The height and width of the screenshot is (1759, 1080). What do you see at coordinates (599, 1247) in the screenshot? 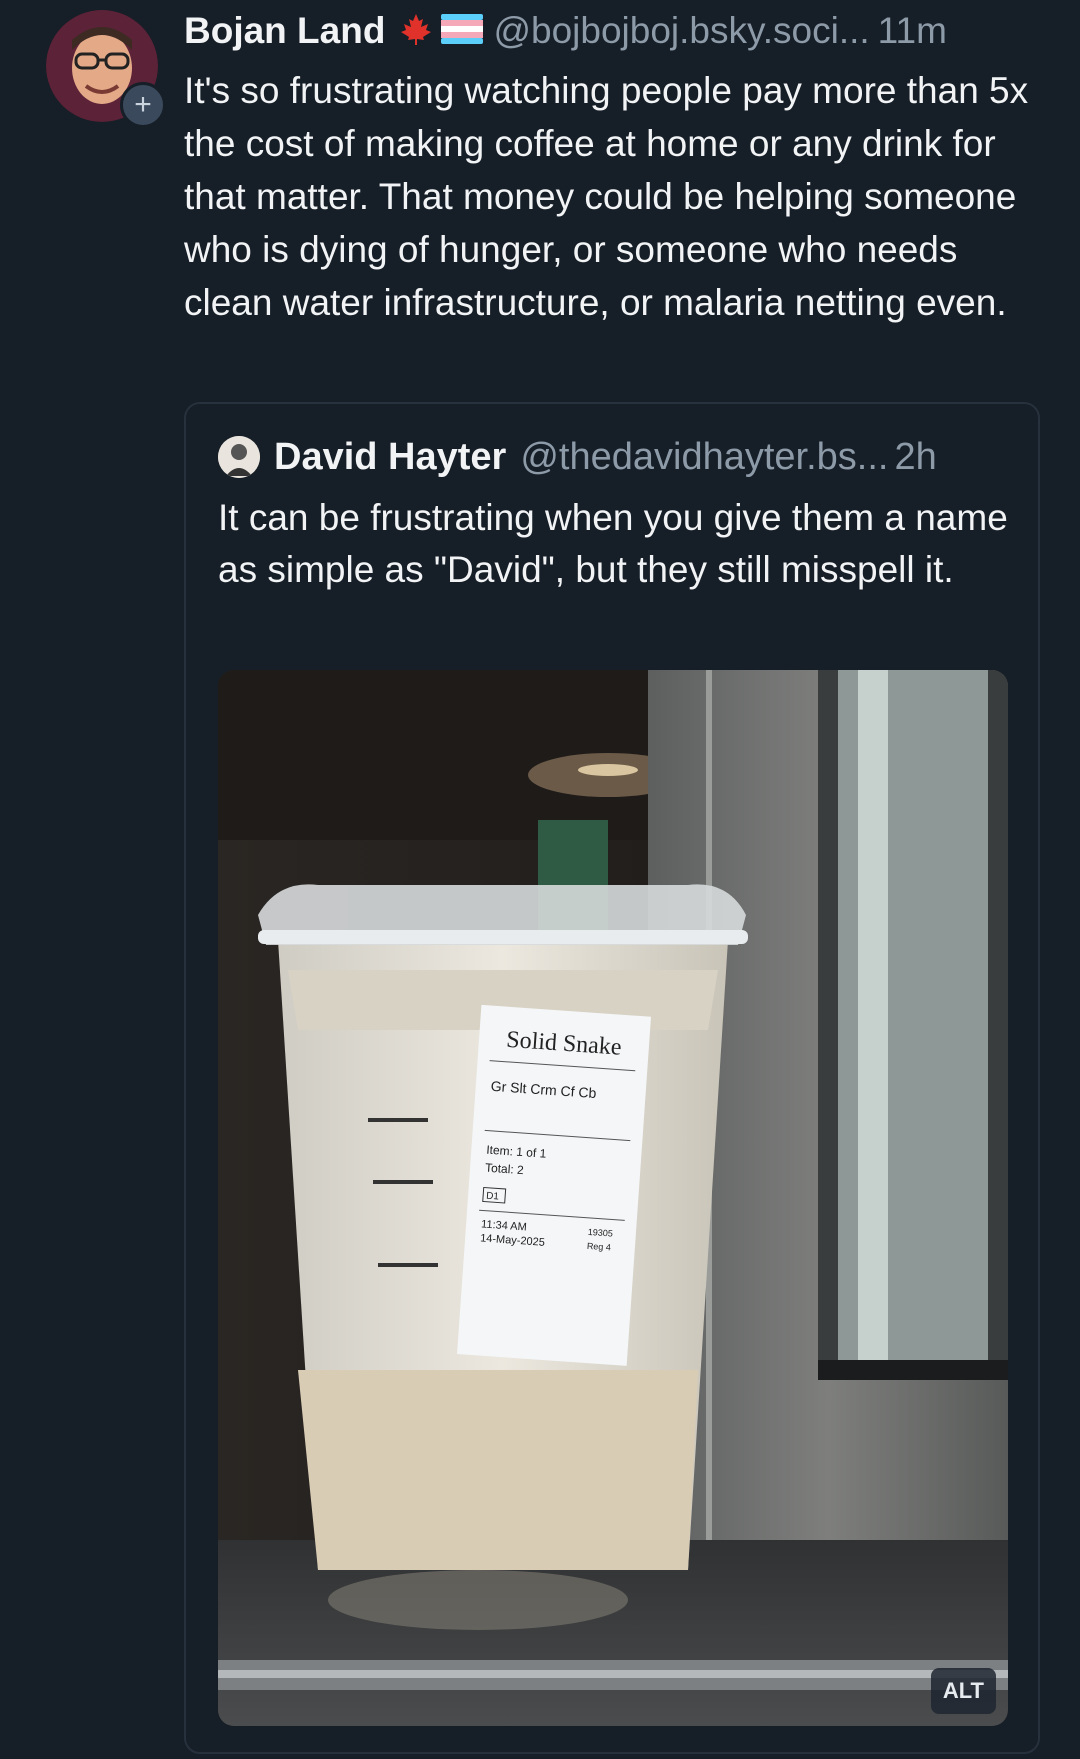
I see `image-label-reg: Reg 4` at bounding box center [599, 1247].